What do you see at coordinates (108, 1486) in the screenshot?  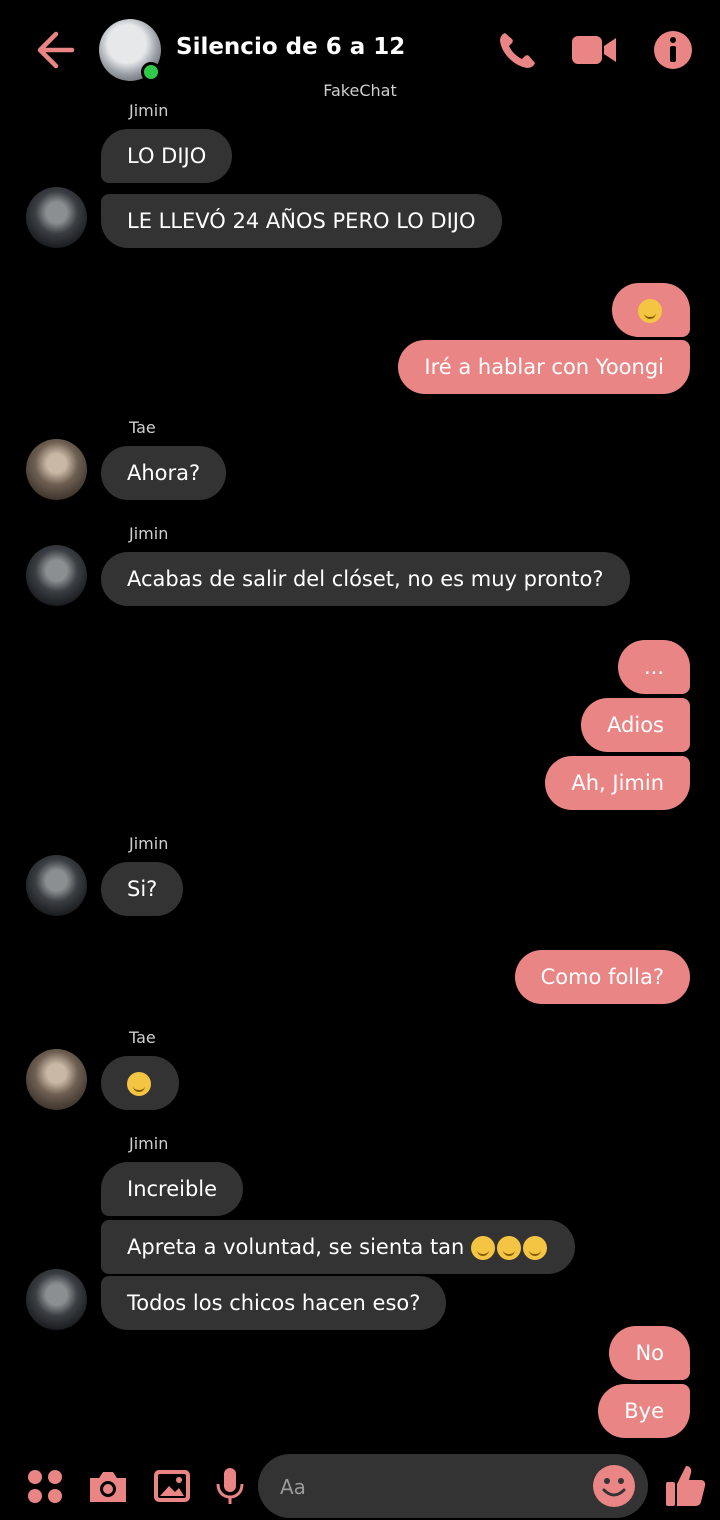 I see `camera-icon` at bounding box center [108, 1486].